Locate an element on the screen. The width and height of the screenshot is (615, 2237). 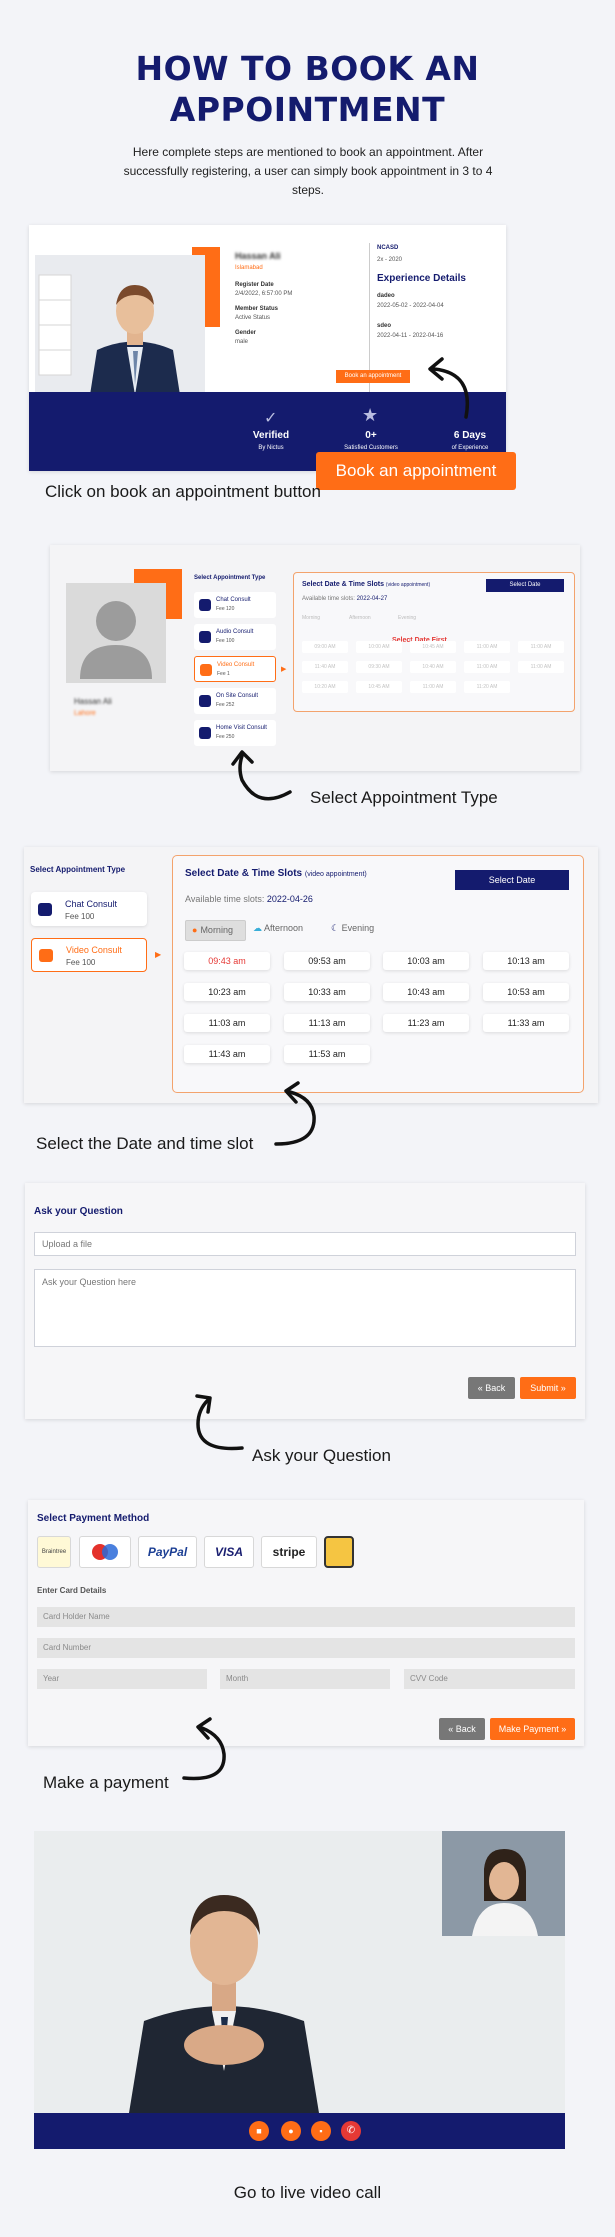
time-slot: 11:03 am is located at coordinates (227, 1023).